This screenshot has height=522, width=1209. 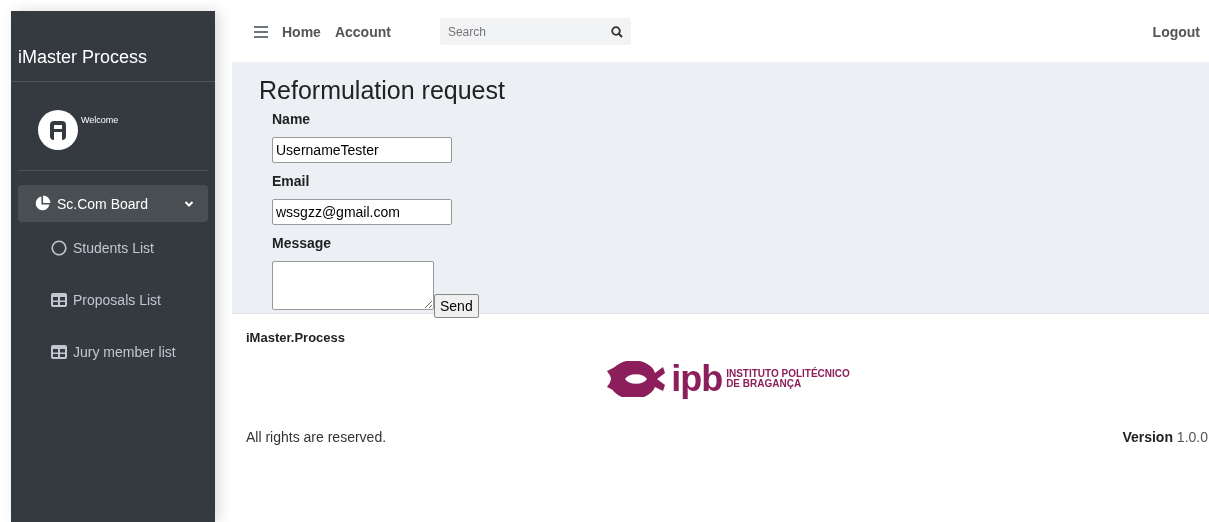 I want to click on nav-link: Home, so click(x=301, y=31).